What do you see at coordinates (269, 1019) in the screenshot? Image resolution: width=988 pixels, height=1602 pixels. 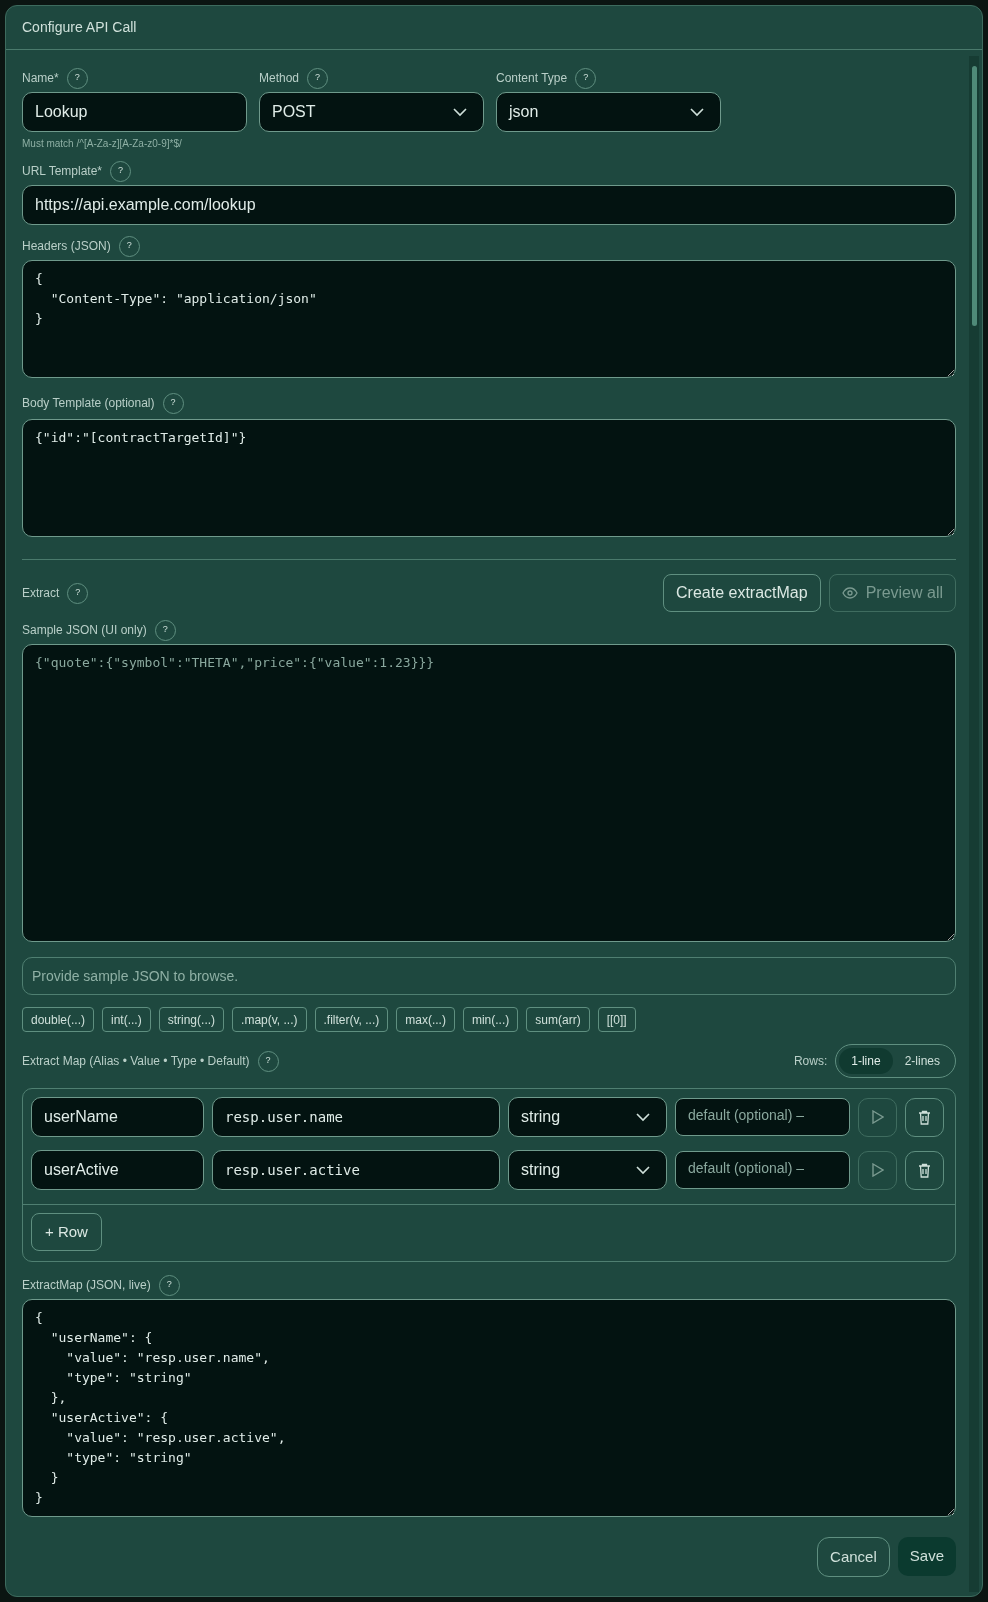 I see `snippet-chip: .map(v, ...)` at bounding box center [269, 1019].